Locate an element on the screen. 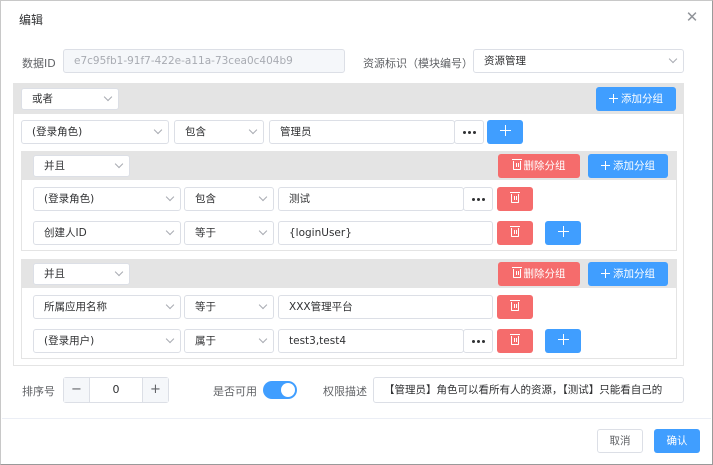 The height and width of the screenshot is (465, 713). subgroup-1-add-condition-button is located at coordinates (563, 233).